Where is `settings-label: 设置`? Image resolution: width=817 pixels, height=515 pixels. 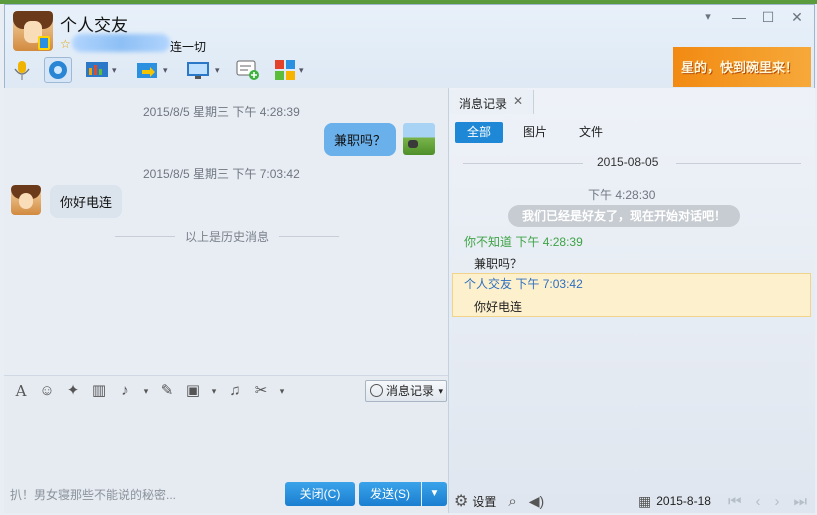
settings-label: 设置 is located at coordinates (484, 501).